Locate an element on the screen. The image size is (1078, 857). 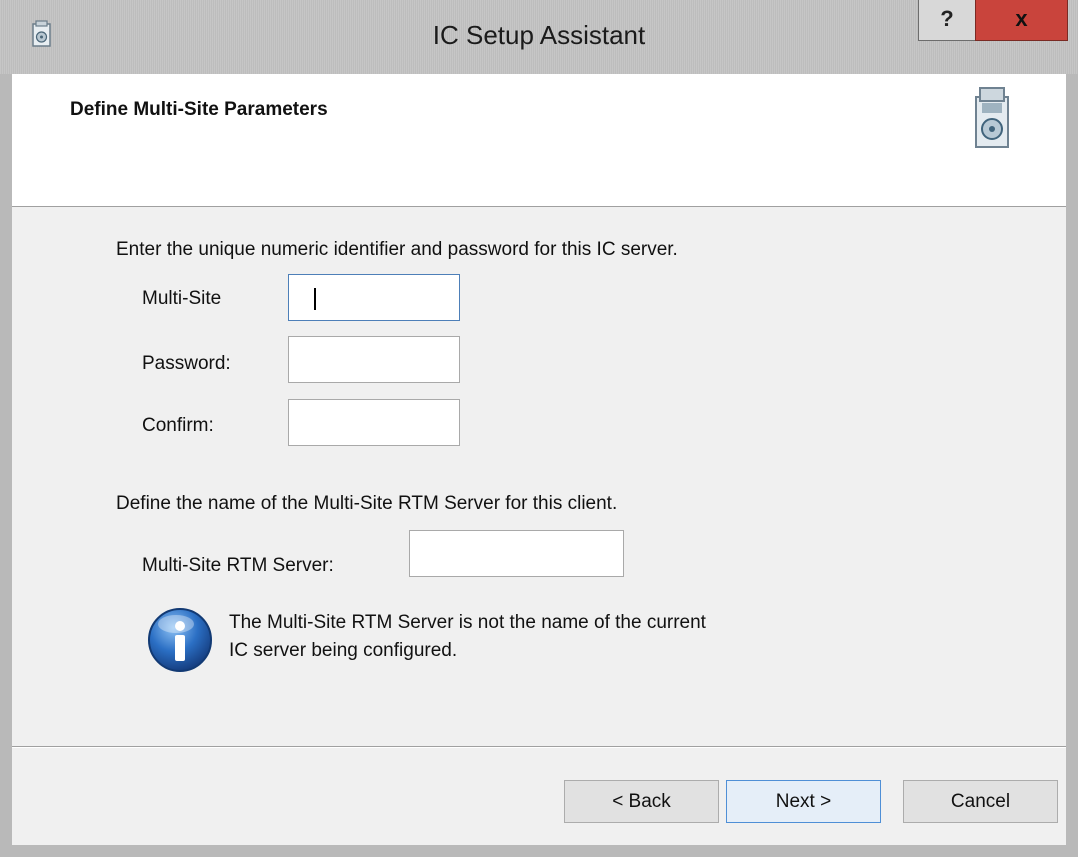
text-caret is located at coordinates (315, 299).